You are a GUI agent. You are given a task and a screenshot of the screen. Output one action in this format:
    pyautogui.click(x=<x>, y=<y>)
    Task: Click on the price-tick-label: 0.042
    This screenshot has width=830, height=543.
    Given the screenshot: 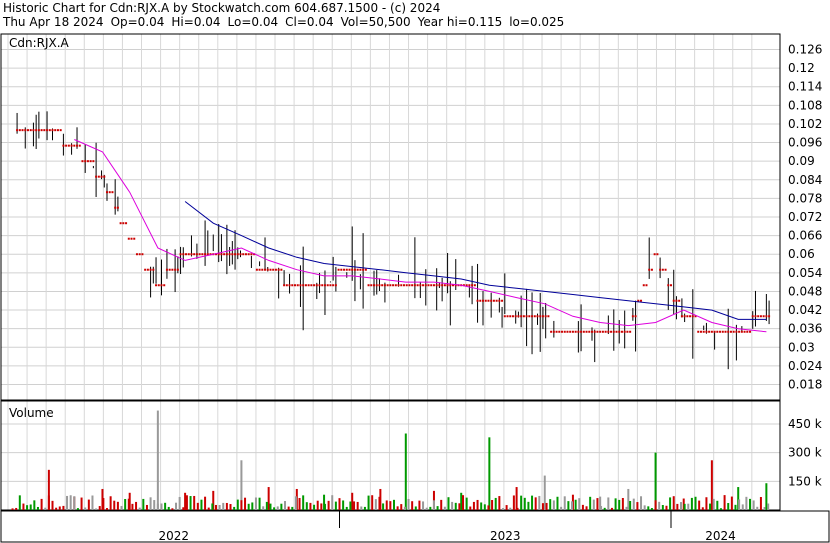 What is the action you would take?
    pyautogui.click(x=805, y=310)
    